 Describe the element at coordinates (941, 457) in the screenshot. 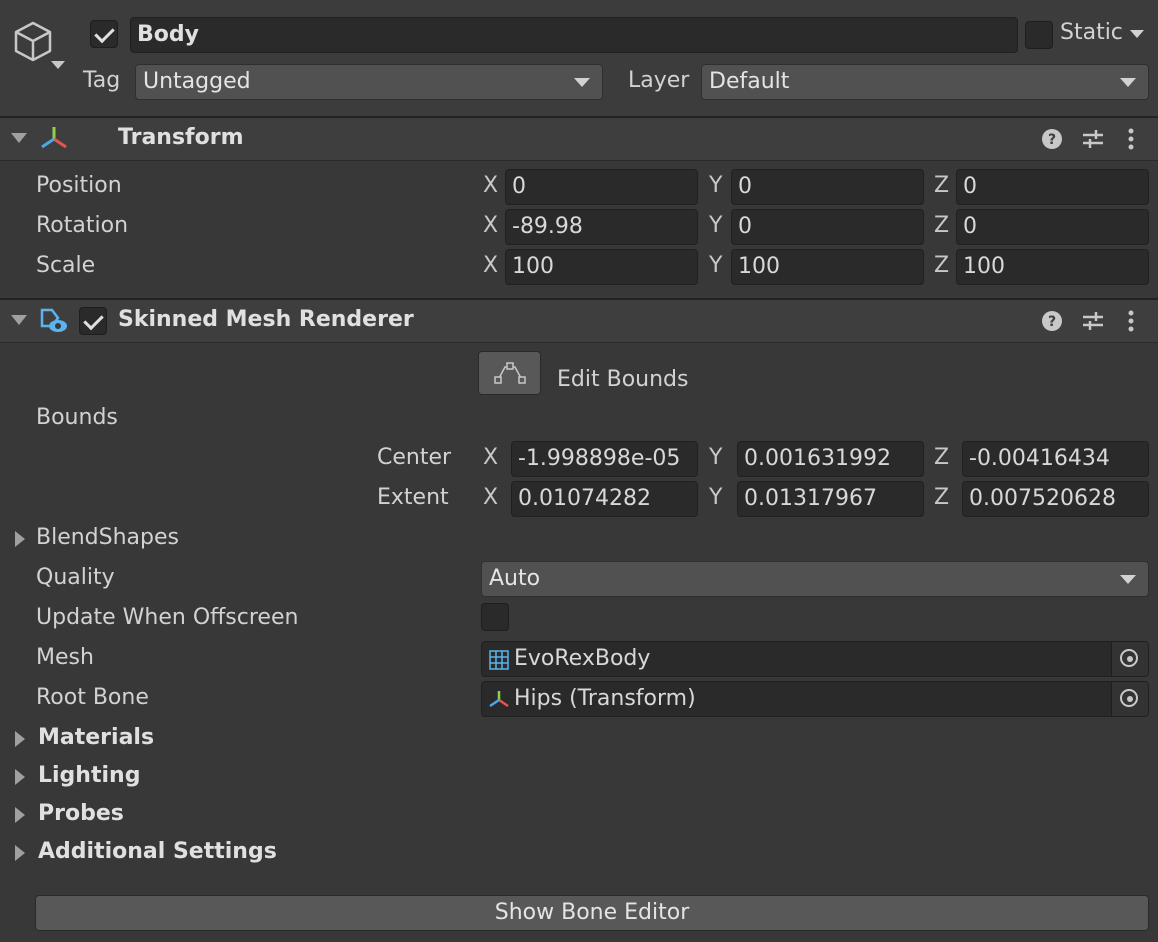

I see `center-z-label: Z` at that location.